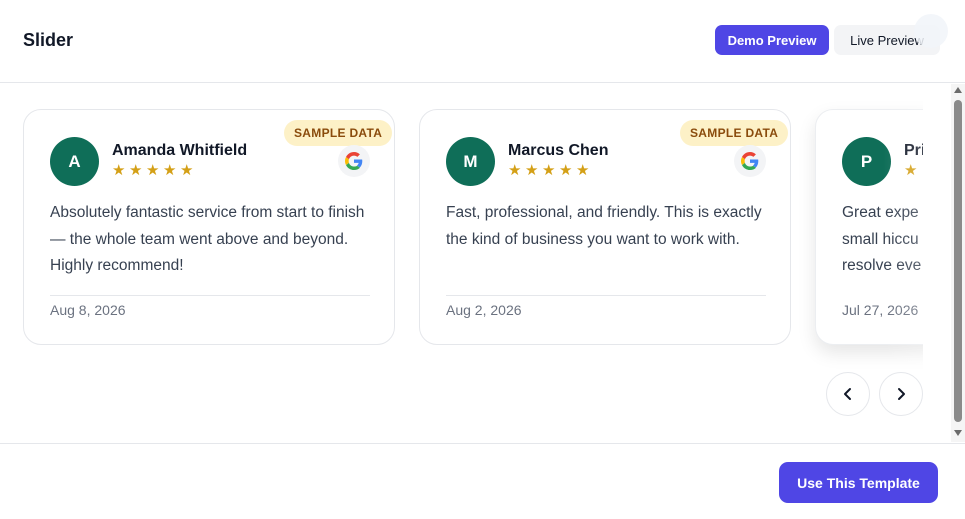  Describe the element at coordinates (470, 161) in the screenshot. I see `avatar: M` at that location.